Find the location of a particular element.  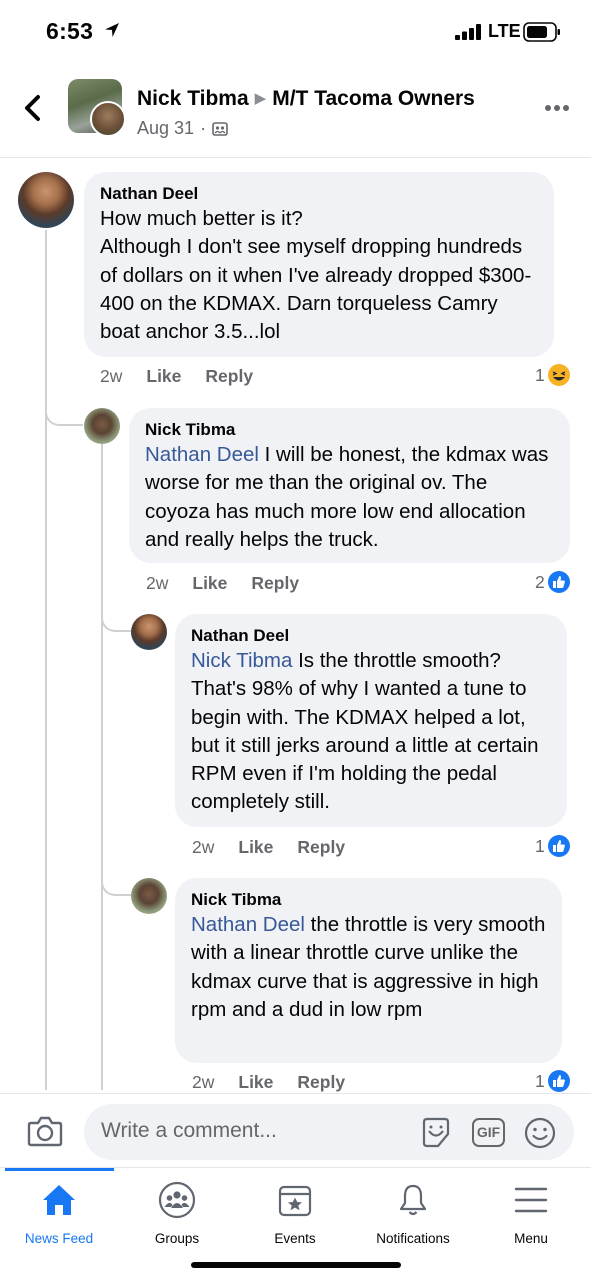

home-icon is located at coordinates (59, 1200).